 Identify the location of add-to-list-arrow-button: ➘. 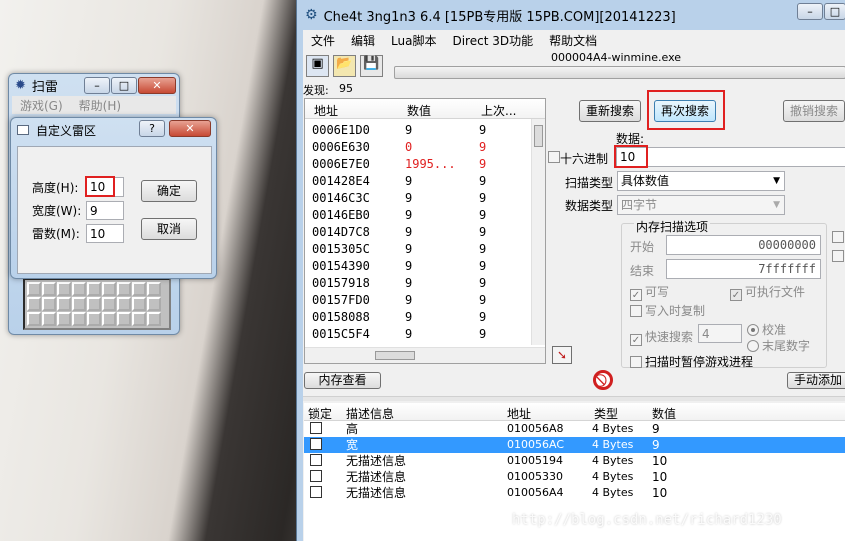
(562, 355).